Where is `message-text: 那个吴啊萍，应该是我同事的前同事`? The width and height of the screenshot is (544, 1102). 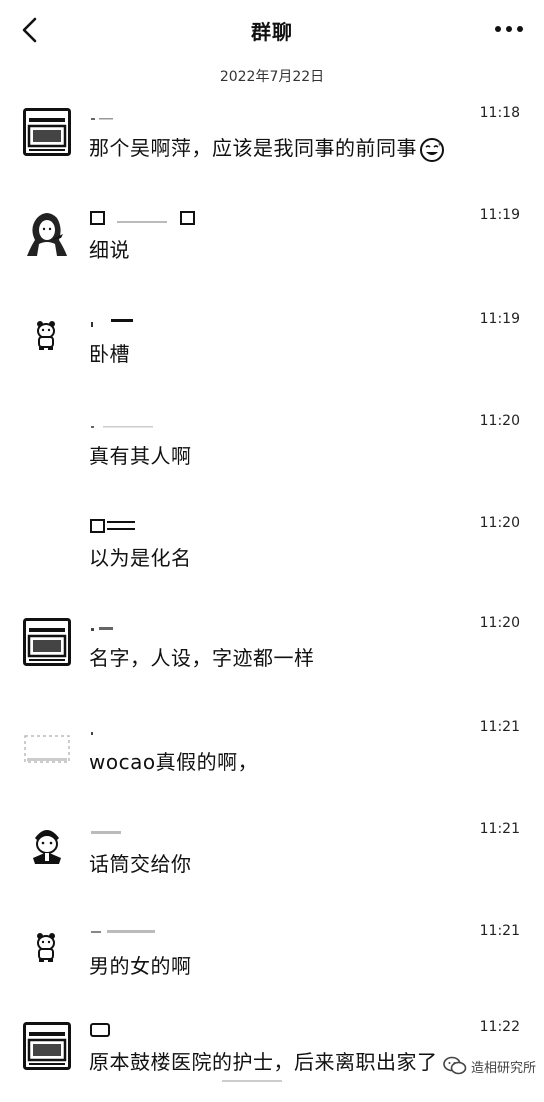
message-text: 那个吴啊萍，应该是我同事的前同事 is located at coordinates (267, 147).